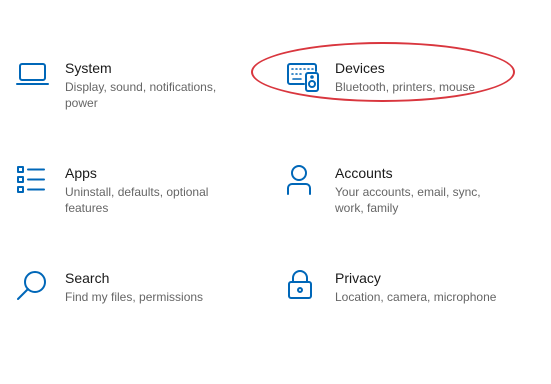  I want to click on lock-icon, so click(303, 286).